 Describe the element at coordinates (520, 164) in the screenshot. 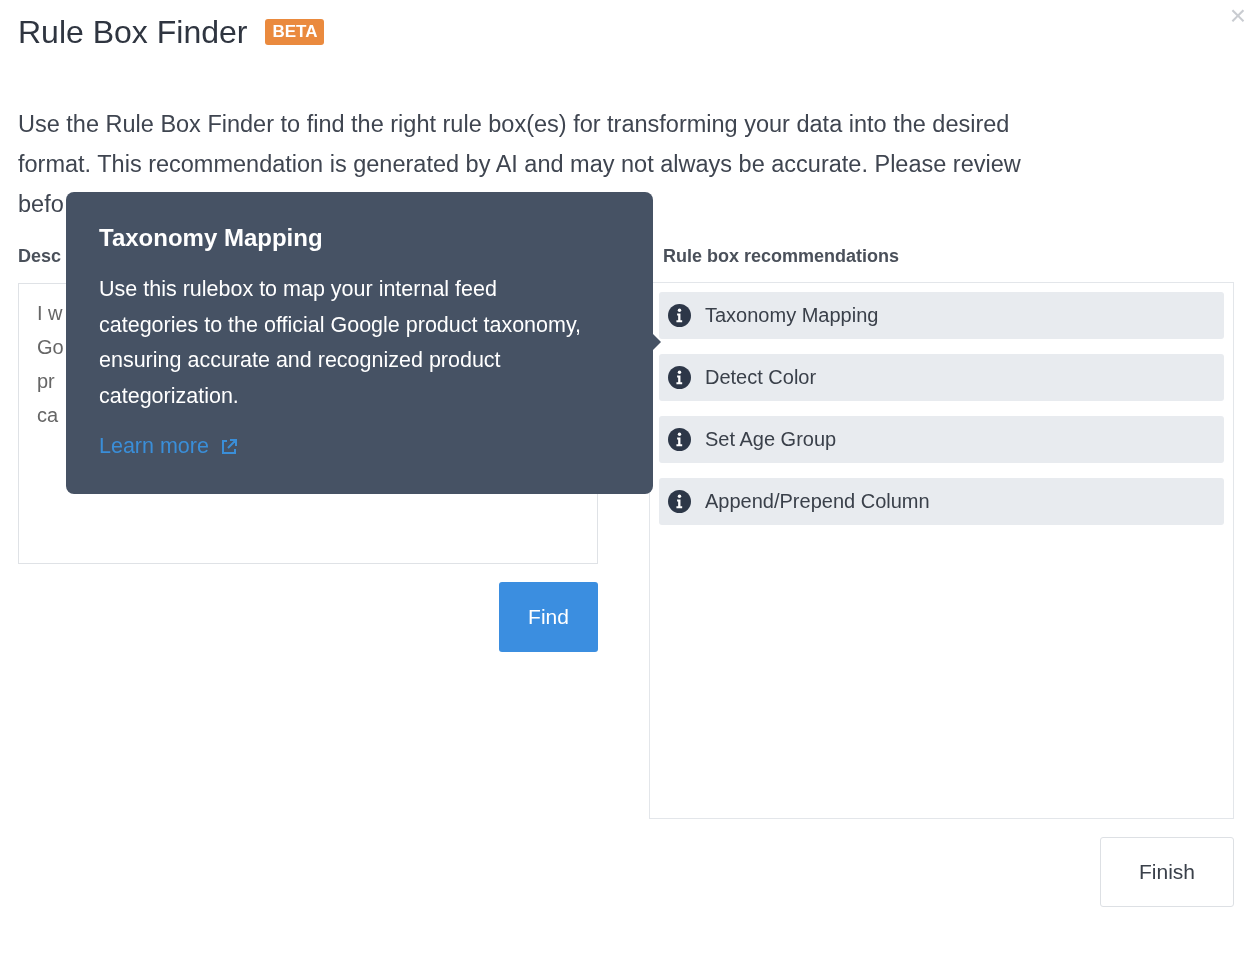

I see `intro-text: Use the Rule Box Finder to find the right rule box(es) for transforming your data into the desired format. This recommendation is generated by AI and may not always be accurate. Please review befo` at that location.